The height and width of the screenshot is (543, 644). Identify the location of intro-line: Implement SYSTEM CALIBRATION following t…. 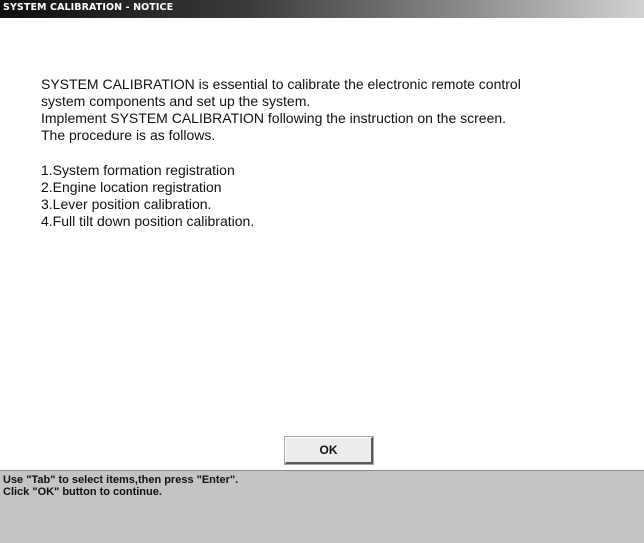
(274, 118).